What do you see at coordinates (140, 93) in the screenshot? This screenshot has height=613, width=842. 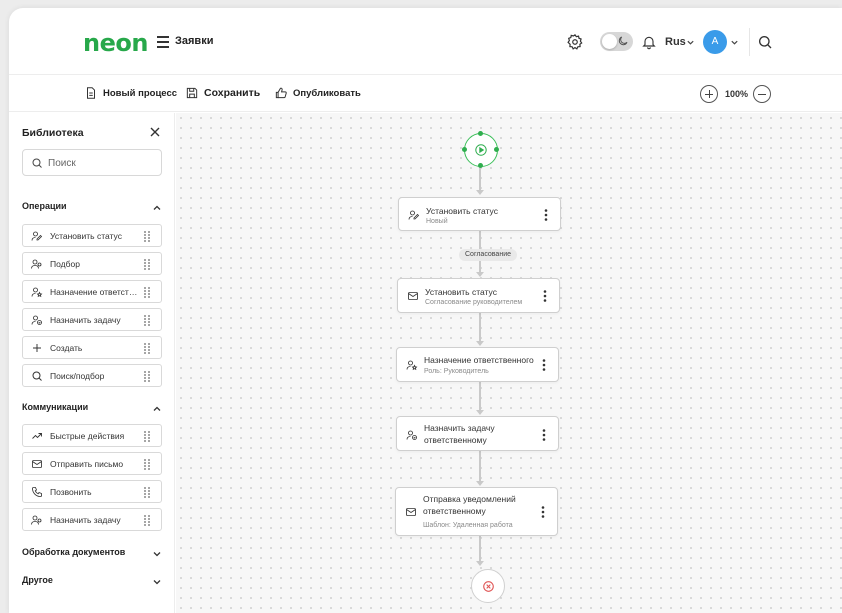 I see `new-process-label: Новый процесс` at bounding box center [140, 93].